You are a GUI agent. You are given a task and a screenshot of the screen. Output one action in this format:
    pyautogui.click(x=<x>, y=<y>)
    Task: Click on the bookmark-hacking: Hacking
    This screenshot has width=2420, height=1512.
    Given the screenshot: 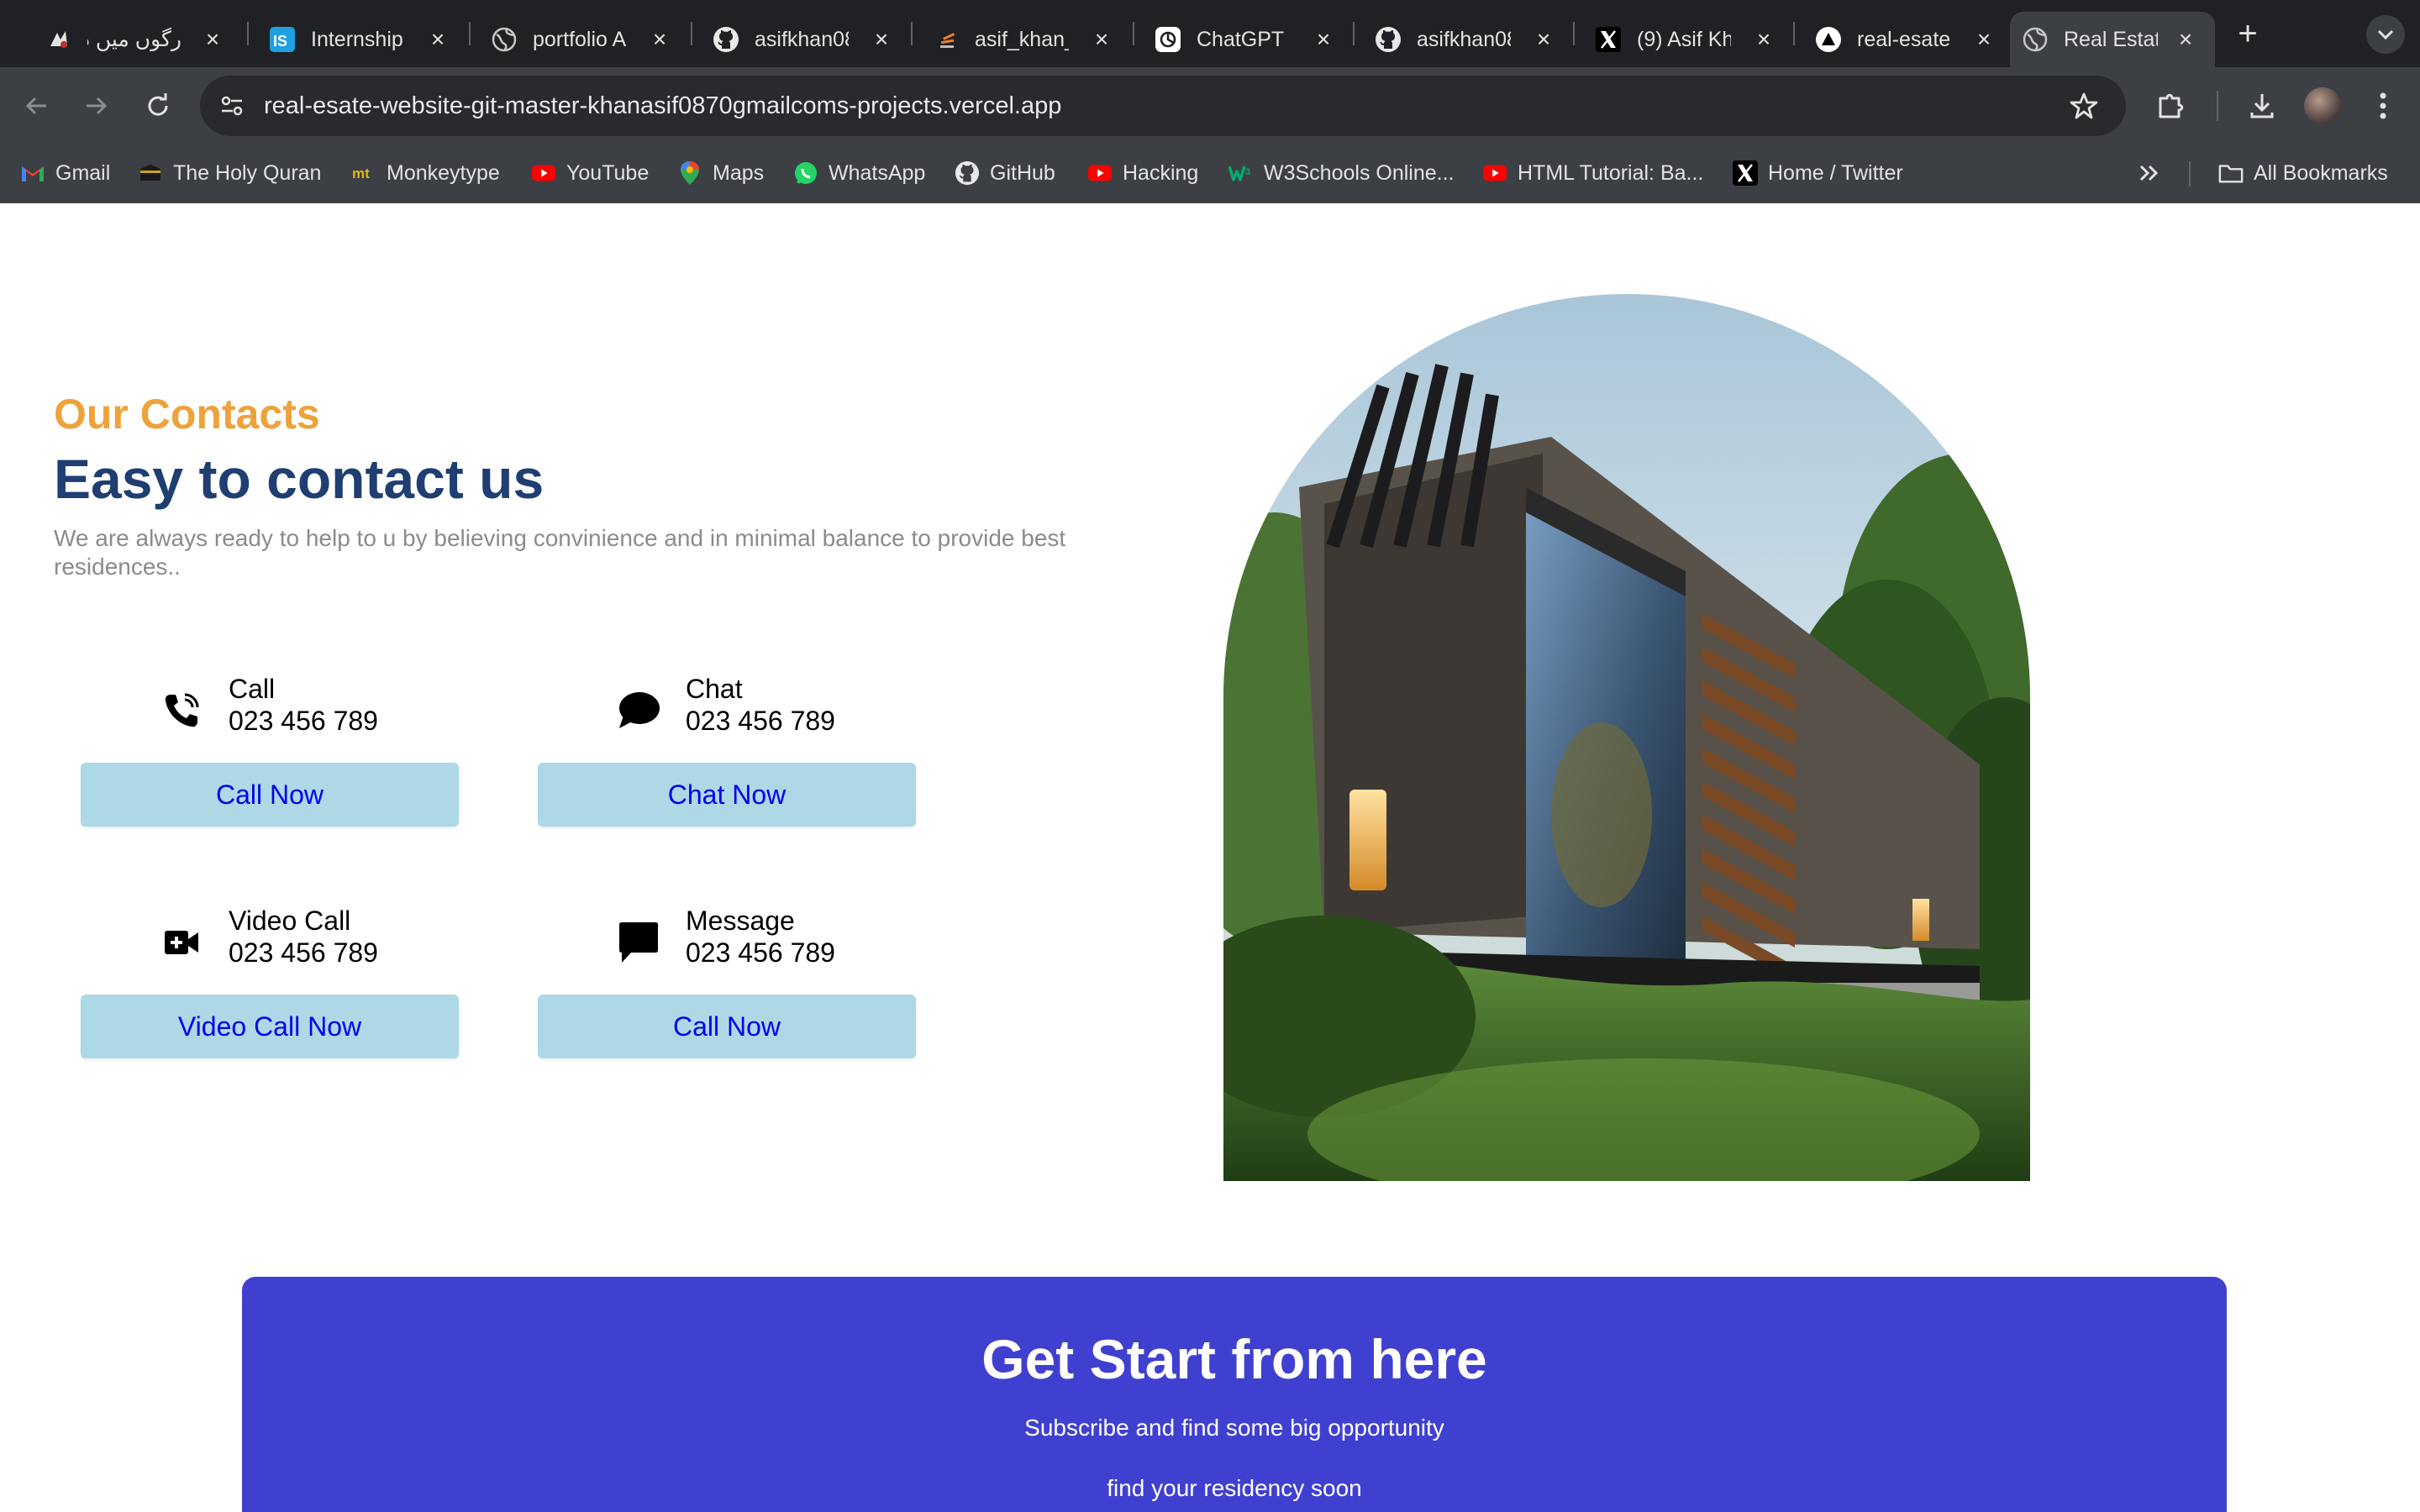 What is the action you would take?
    pyautogui.click(x=1142, y=173)
    